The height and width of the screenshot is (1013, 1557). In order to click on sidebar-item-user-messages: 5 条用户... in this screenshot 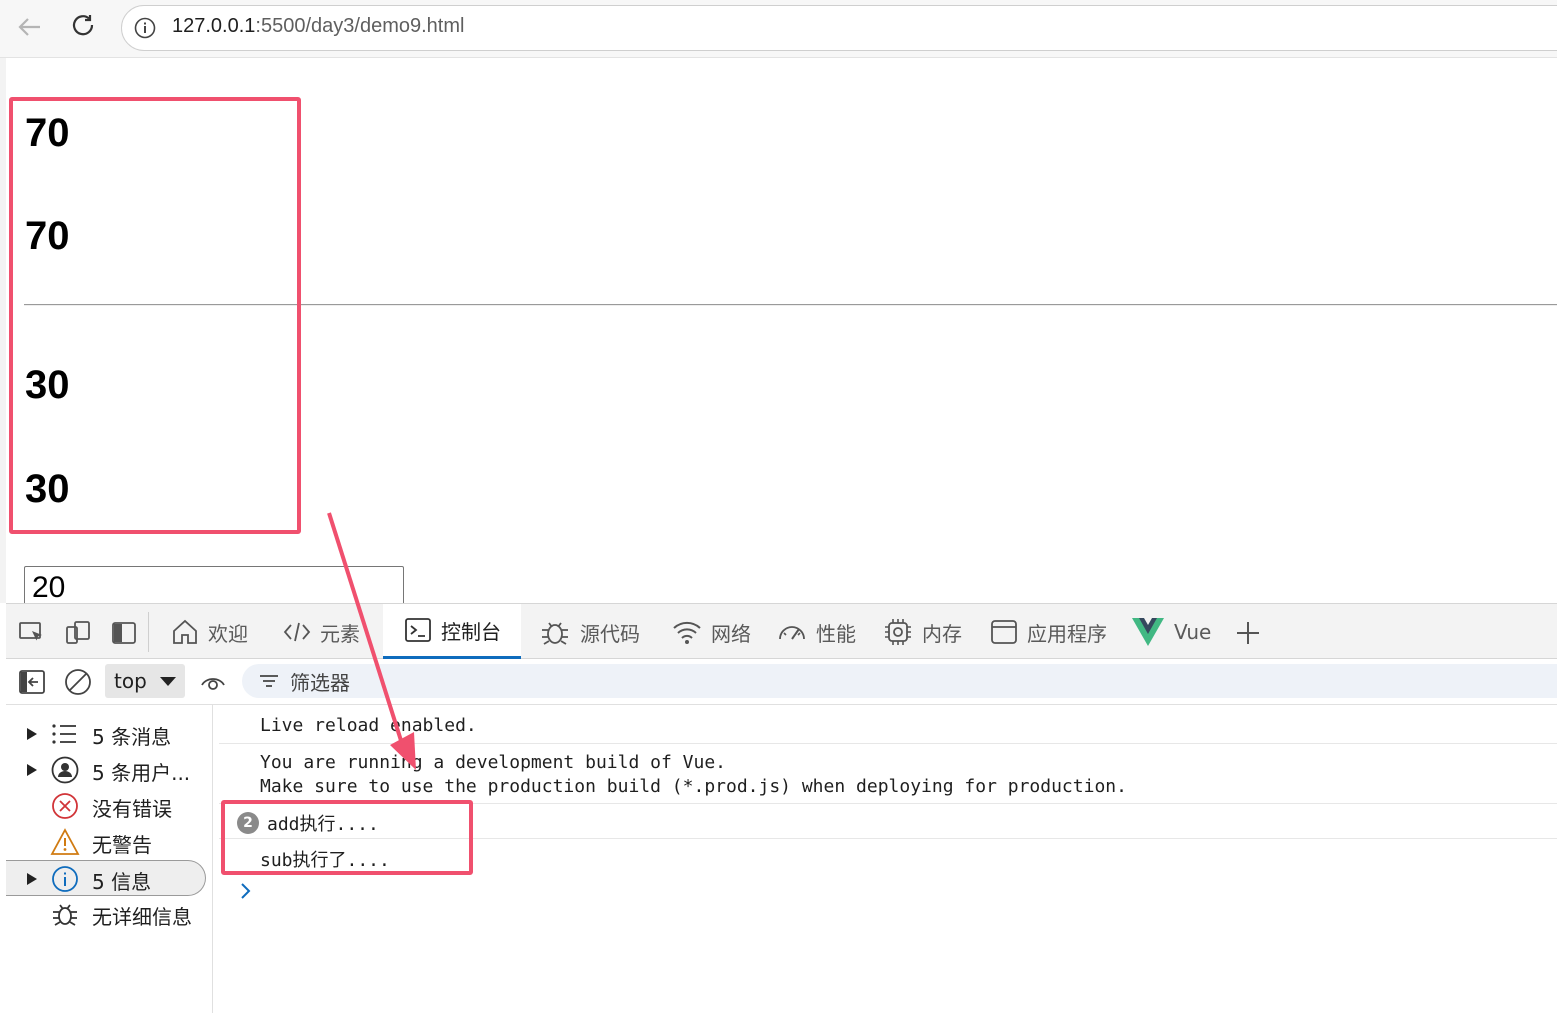, I will do `click(106, 770)`.